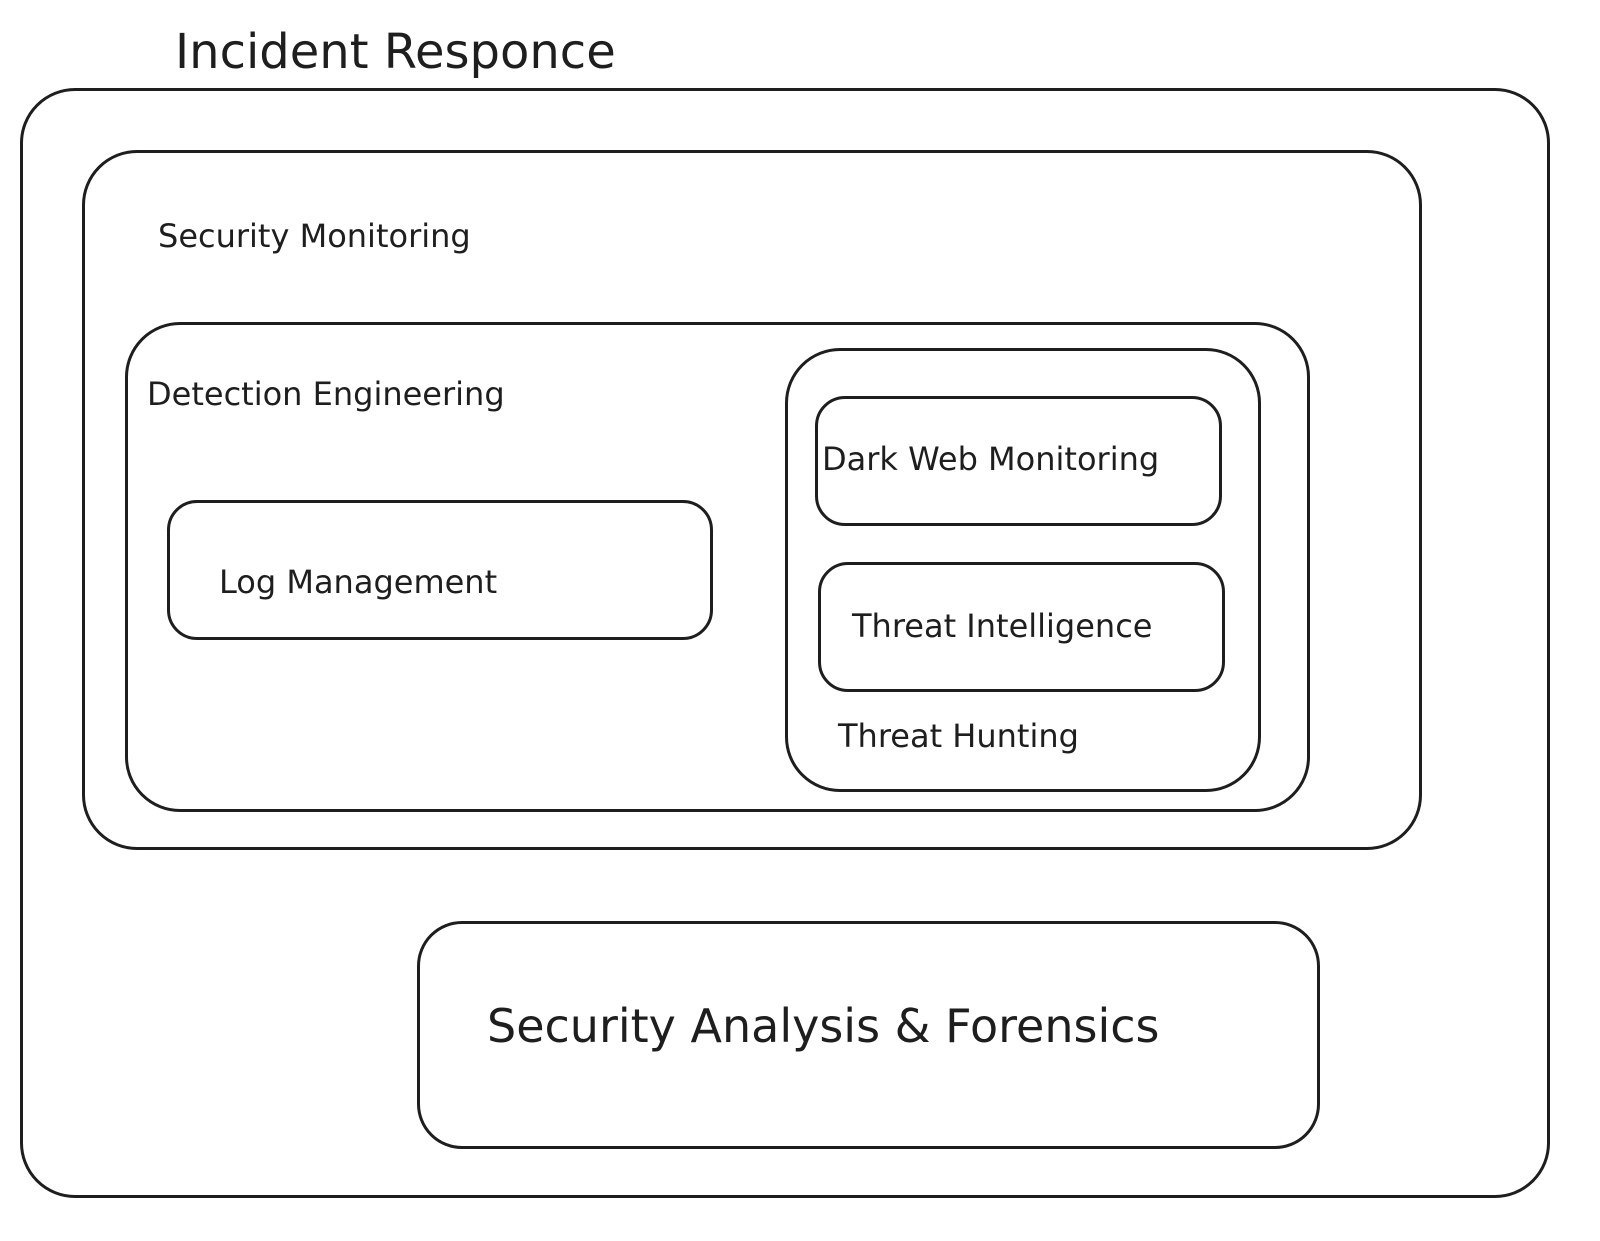  Describe the element at coordinates (358, 582) in the screenshot. I see `log-management-label: Log Management` at that location.